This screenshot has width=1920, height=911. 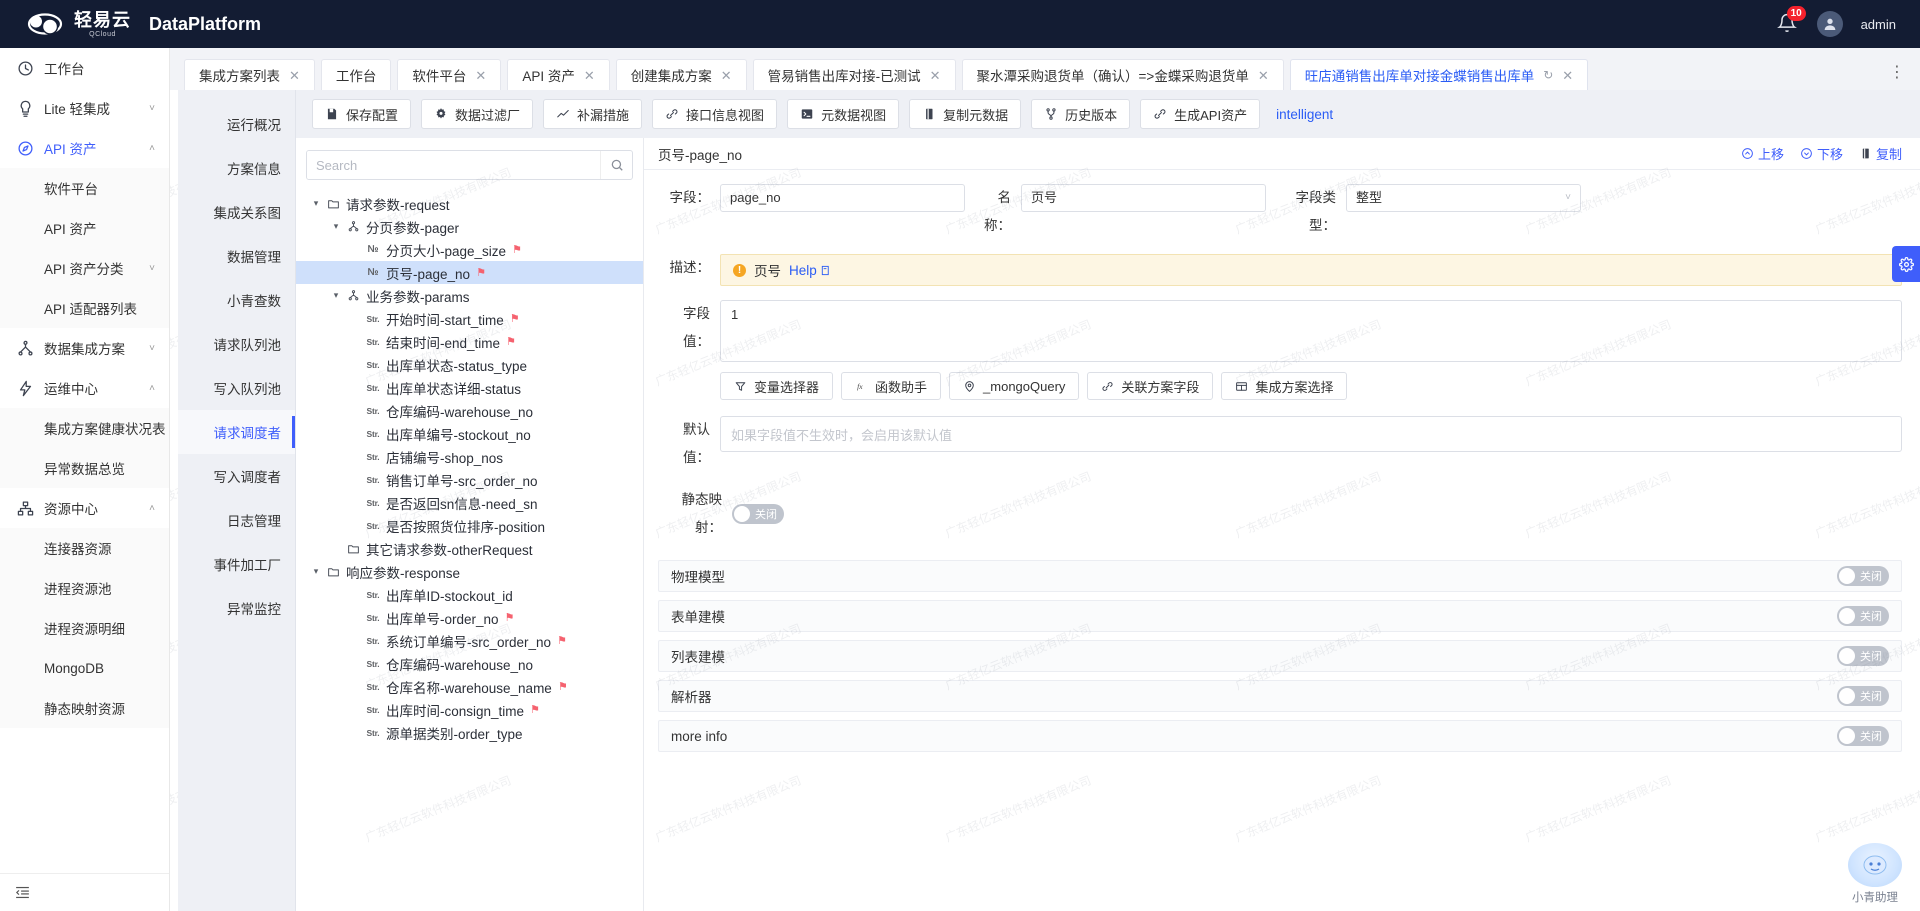 What do you see at coordinates (469, 709) in the screenshot?
I see `tree-node-22: ▾Str. 出库时间-consign_time ⚑` at bounding box center [469, 709].